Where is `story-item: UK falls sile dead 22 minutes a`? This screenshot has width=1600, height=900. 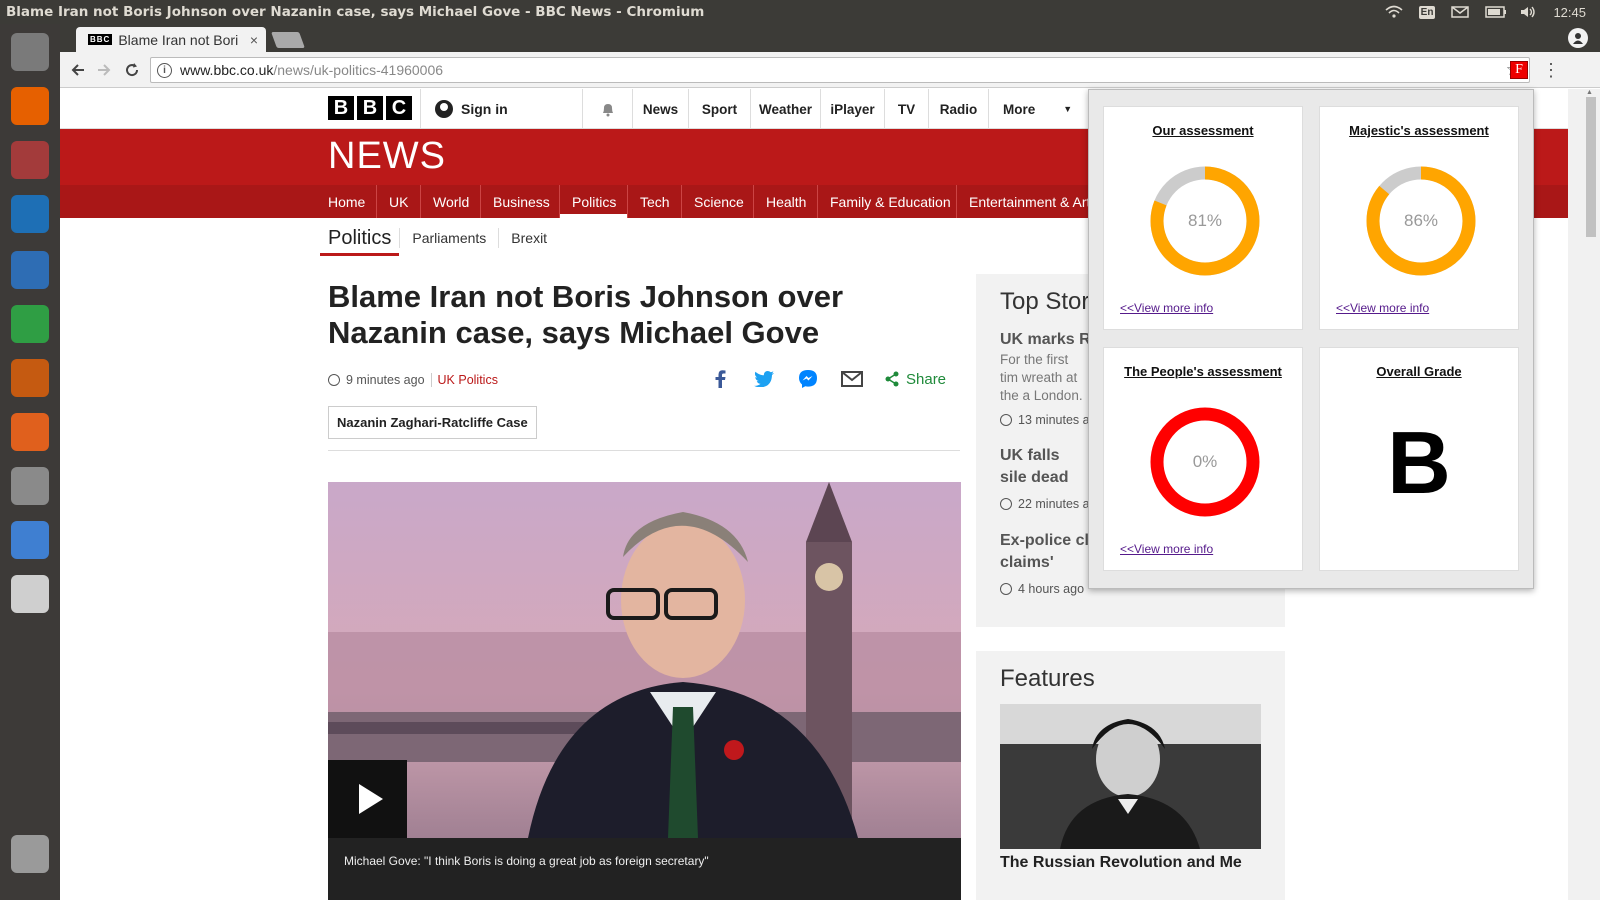 story-item: UK falls sile dead 22 minutes a is located at coordinates (1045, 478).